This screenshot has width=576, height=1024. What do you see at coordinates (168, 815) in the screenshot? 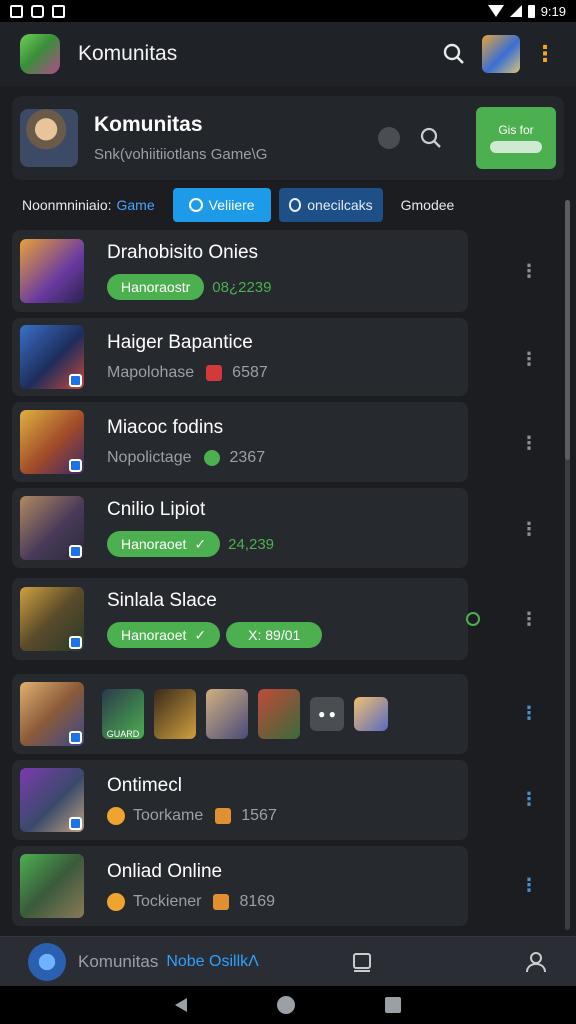
I see `item-meta: Toorkame` at bounding box center [168, 815].